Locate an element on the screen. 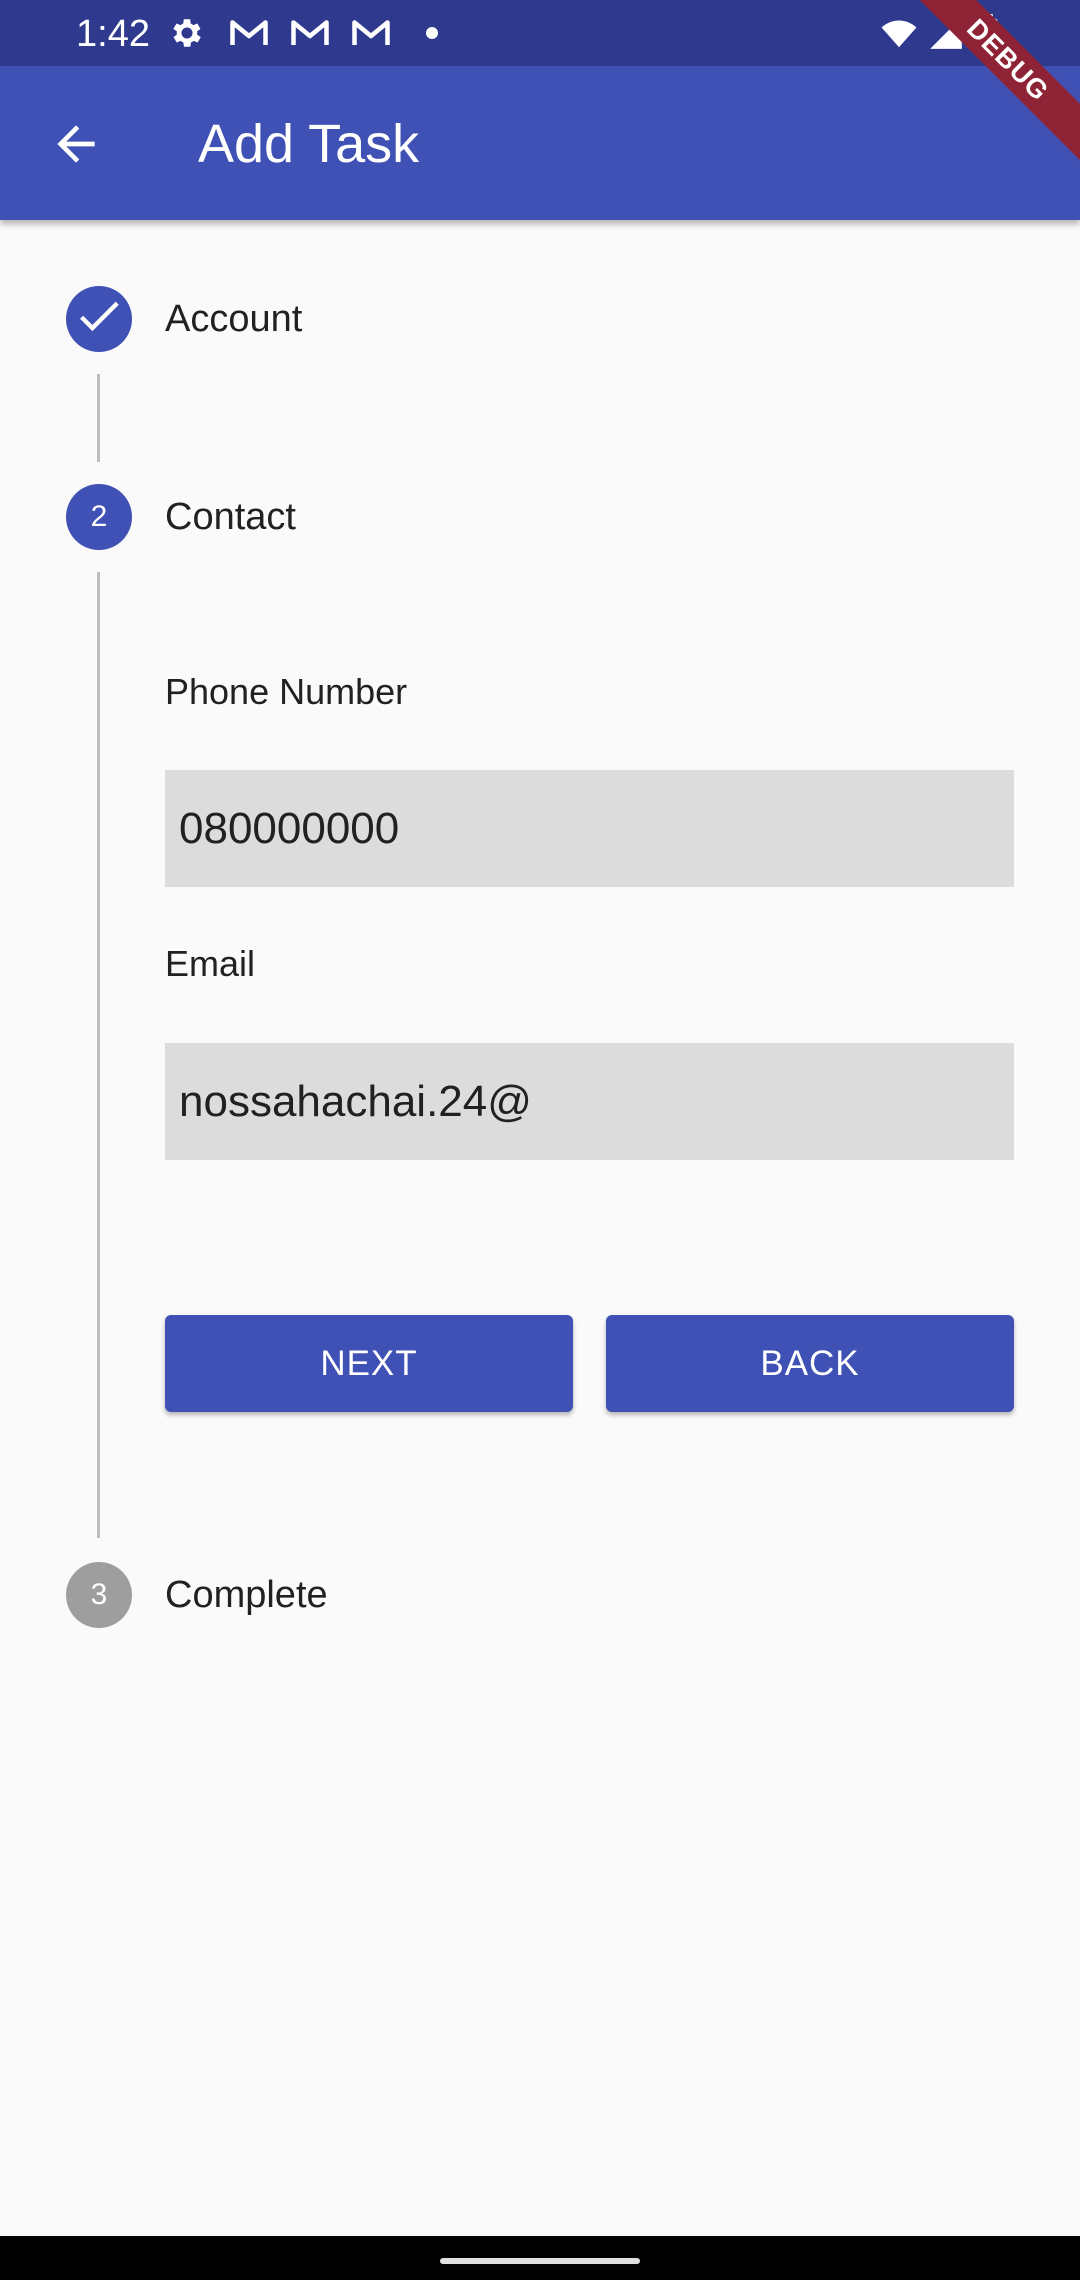 Image resolution: width=1080 pixels, height=2280 pixels. check-icon is located at coordinates (99, 316).